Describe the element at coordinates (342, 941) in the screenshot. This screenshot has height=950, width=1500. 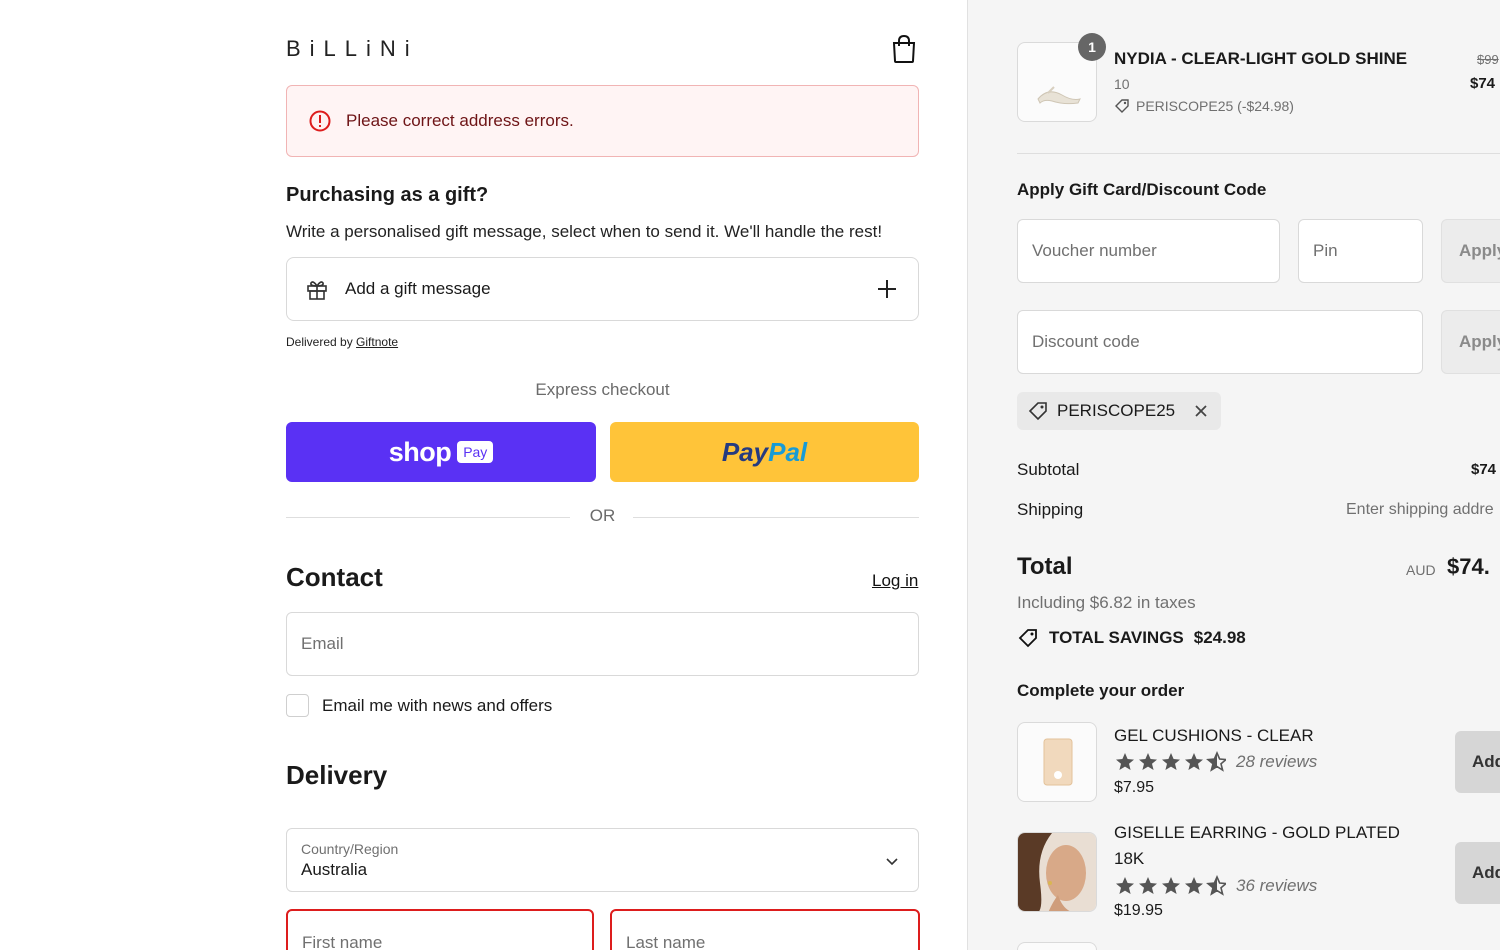
I see `first-name-placeholder: First name` at that location.